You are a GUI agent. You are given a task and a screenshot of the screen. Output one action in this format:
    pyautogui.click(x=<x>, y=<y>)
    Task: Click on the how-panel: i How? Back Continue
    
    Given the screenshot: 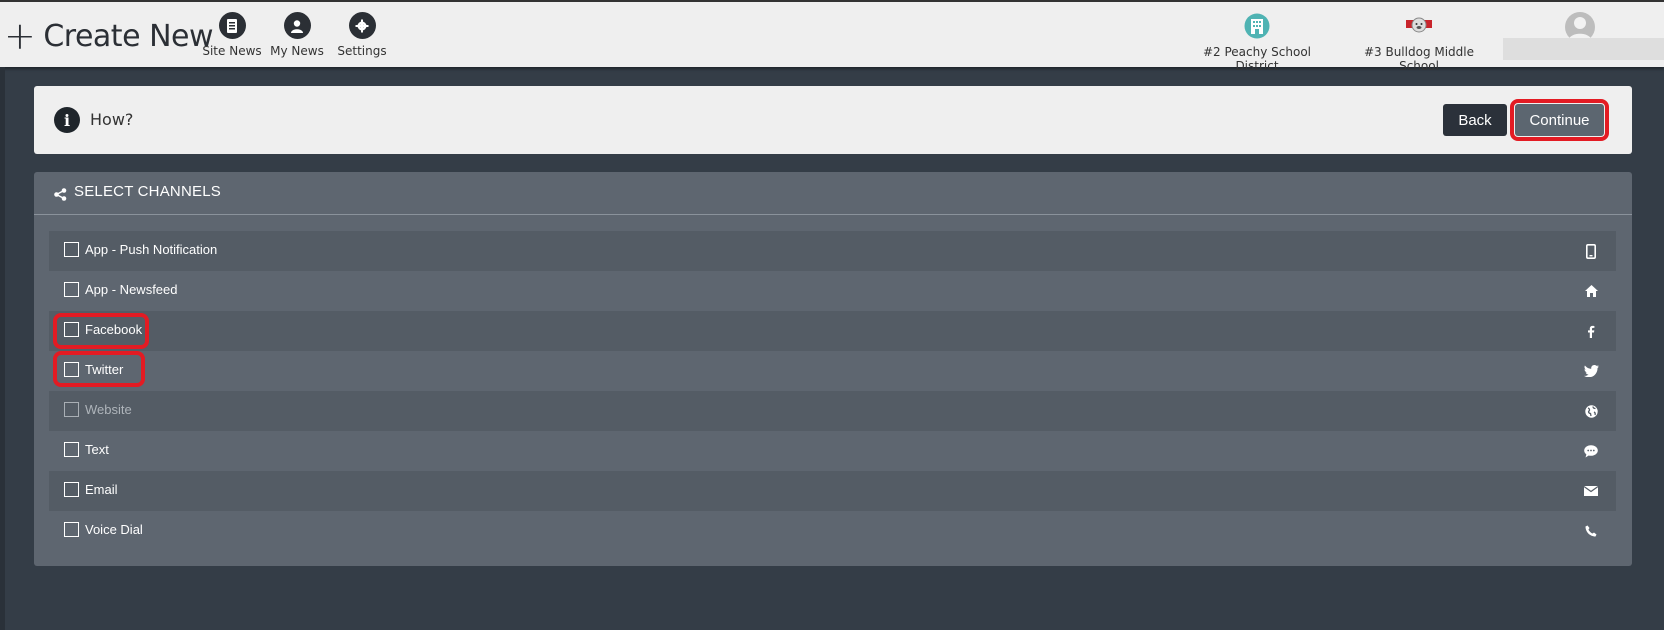 What is the action you would take?
    pyautogui.click(x=833, y=120)
    